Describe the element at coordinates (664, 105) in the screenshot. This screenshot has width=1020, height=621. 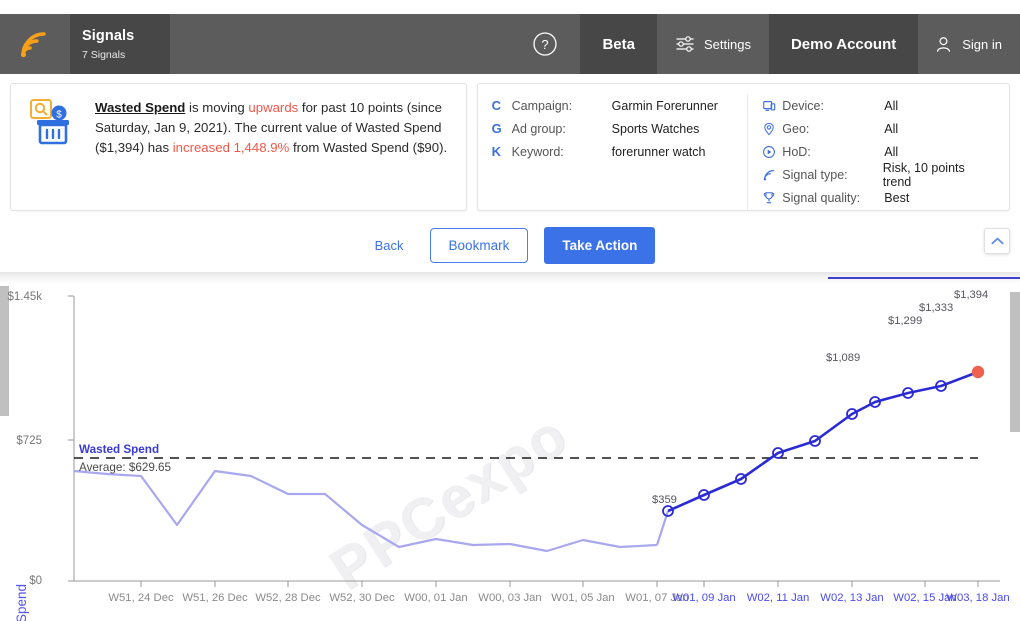
I see `meta-value: Garmin Forerunner` at that location.